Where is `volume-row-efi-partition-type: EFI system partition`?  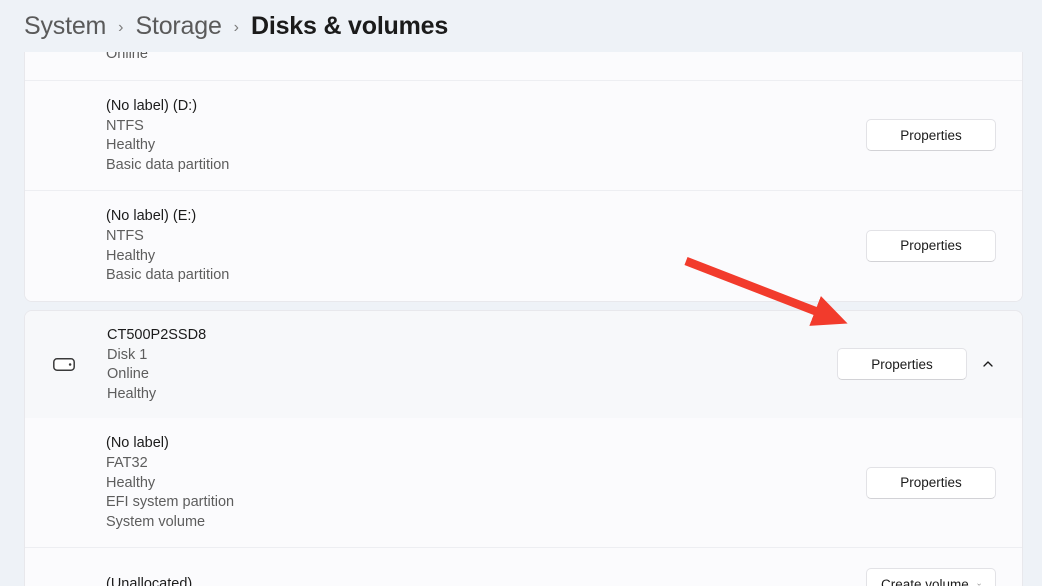 volume-row-efi-partition-type: EFI system partition is located at coordinates (170, 502).